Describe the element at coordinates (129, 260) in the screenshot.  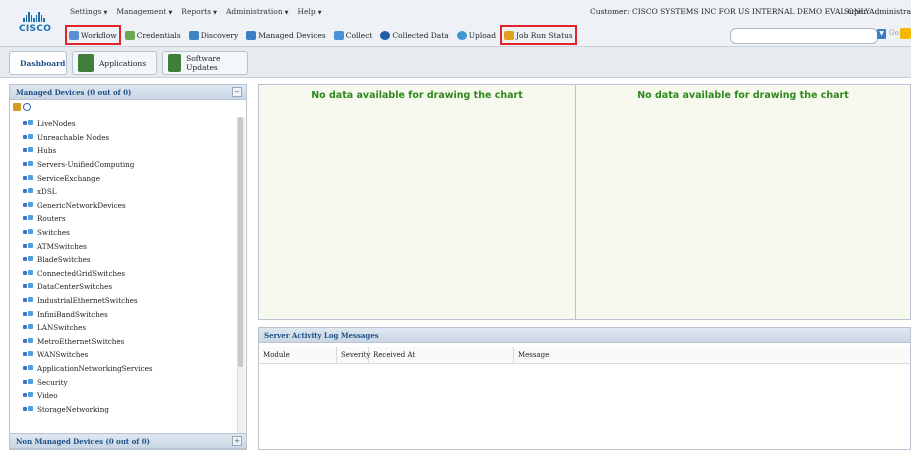
I see `tree-node: BladeSwitches` at that location.